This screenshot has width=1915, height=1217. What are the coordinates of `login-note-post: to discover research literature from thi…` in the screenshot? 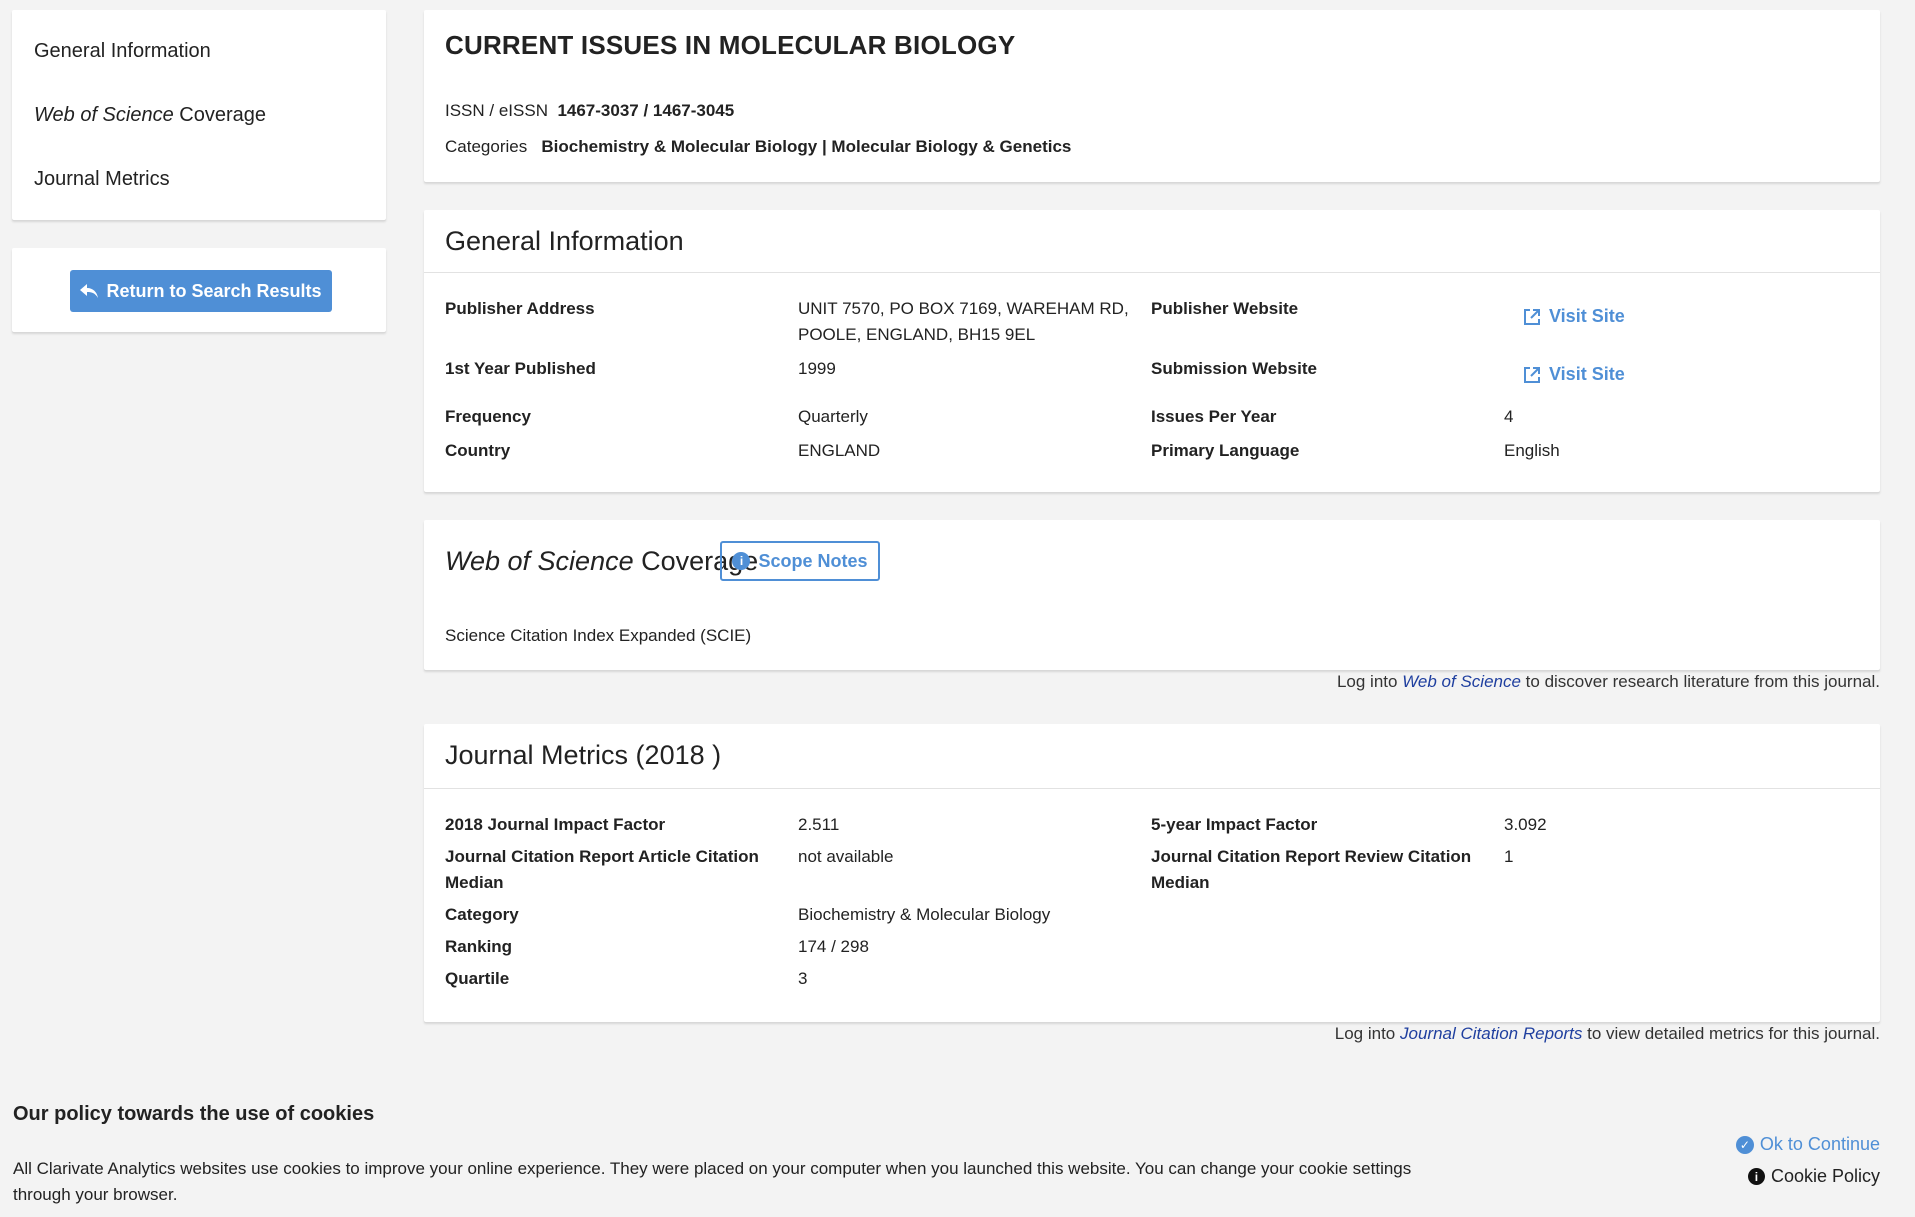 It's located at (1700, 681).